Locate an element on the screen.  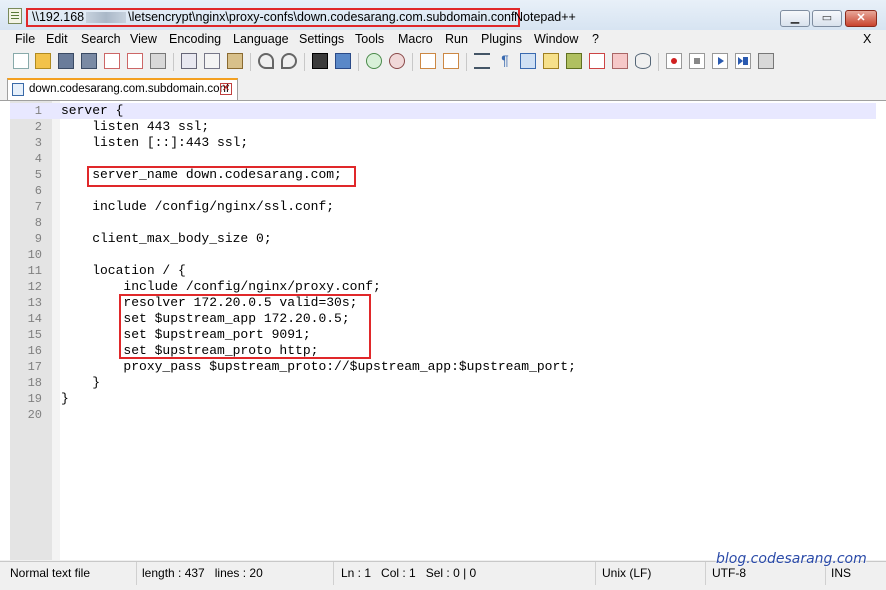
code-line: 10 is located at coordinates (443, 255).